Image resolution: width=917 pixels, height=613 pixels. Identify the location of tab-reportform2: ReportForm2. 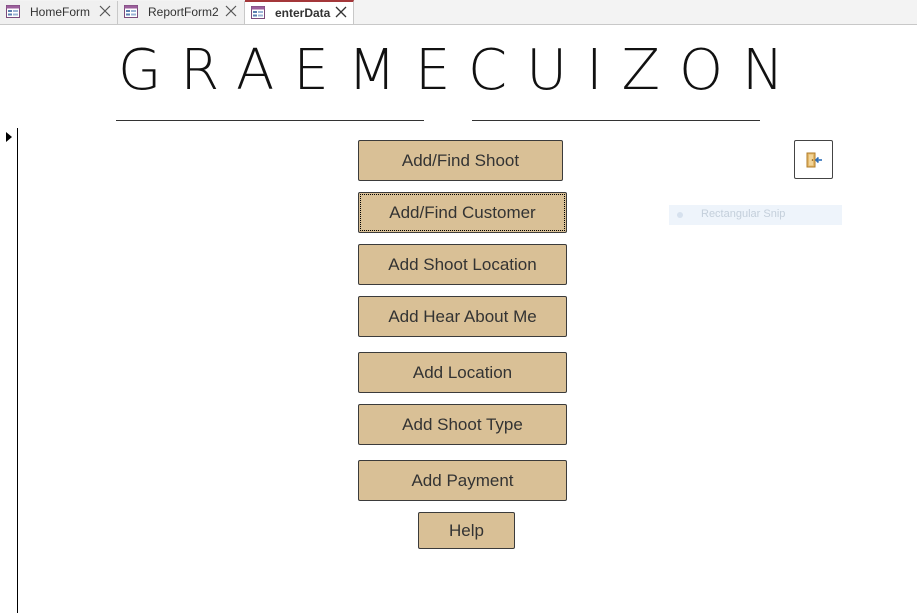
(181, 12).